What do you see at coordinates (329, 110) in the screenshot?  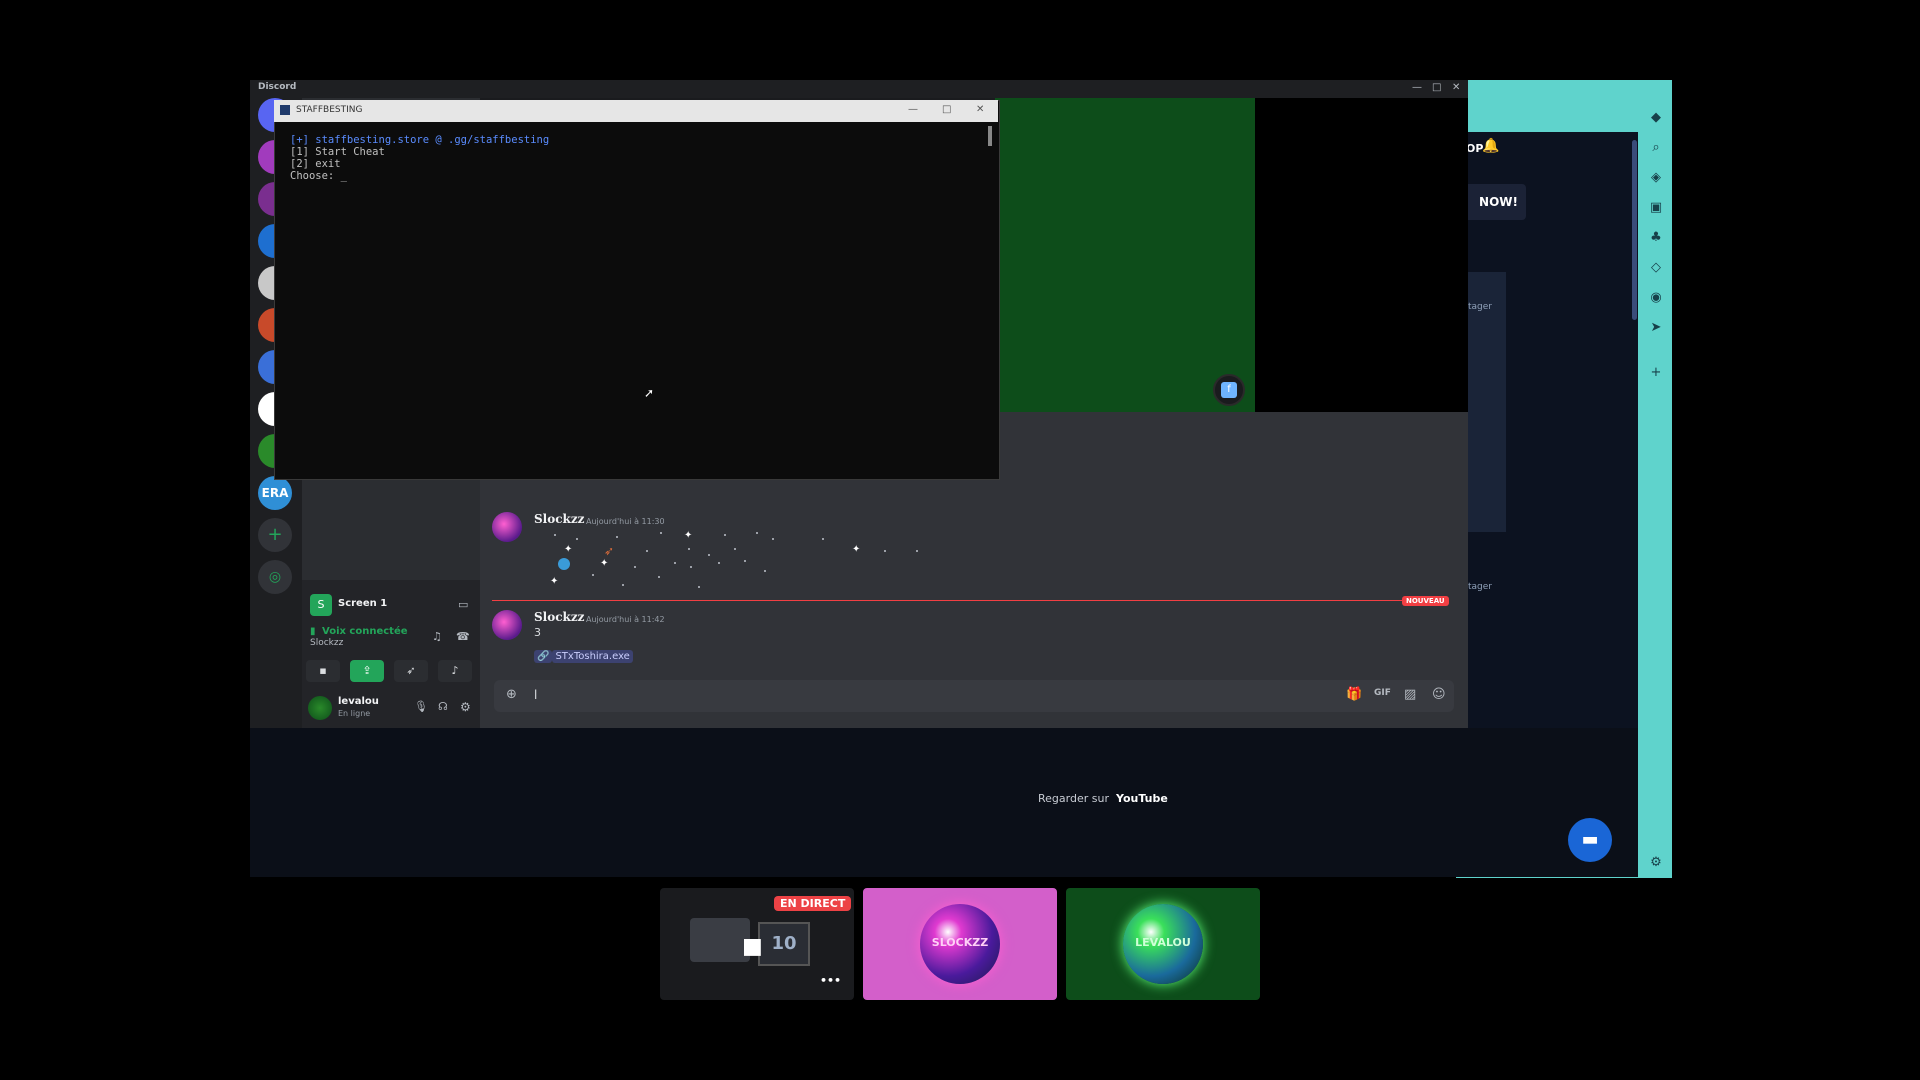 I see `terminal-title: STAFFBESTING` at bounding box center [329, 110].